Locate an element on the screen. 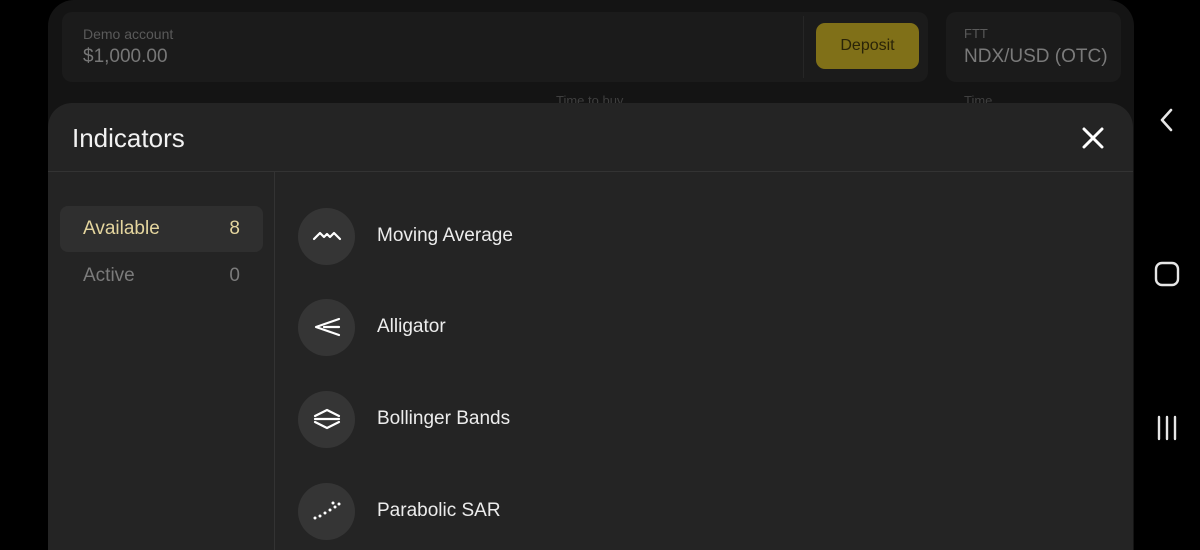  back-icon is located at coordinates (1166, 120).